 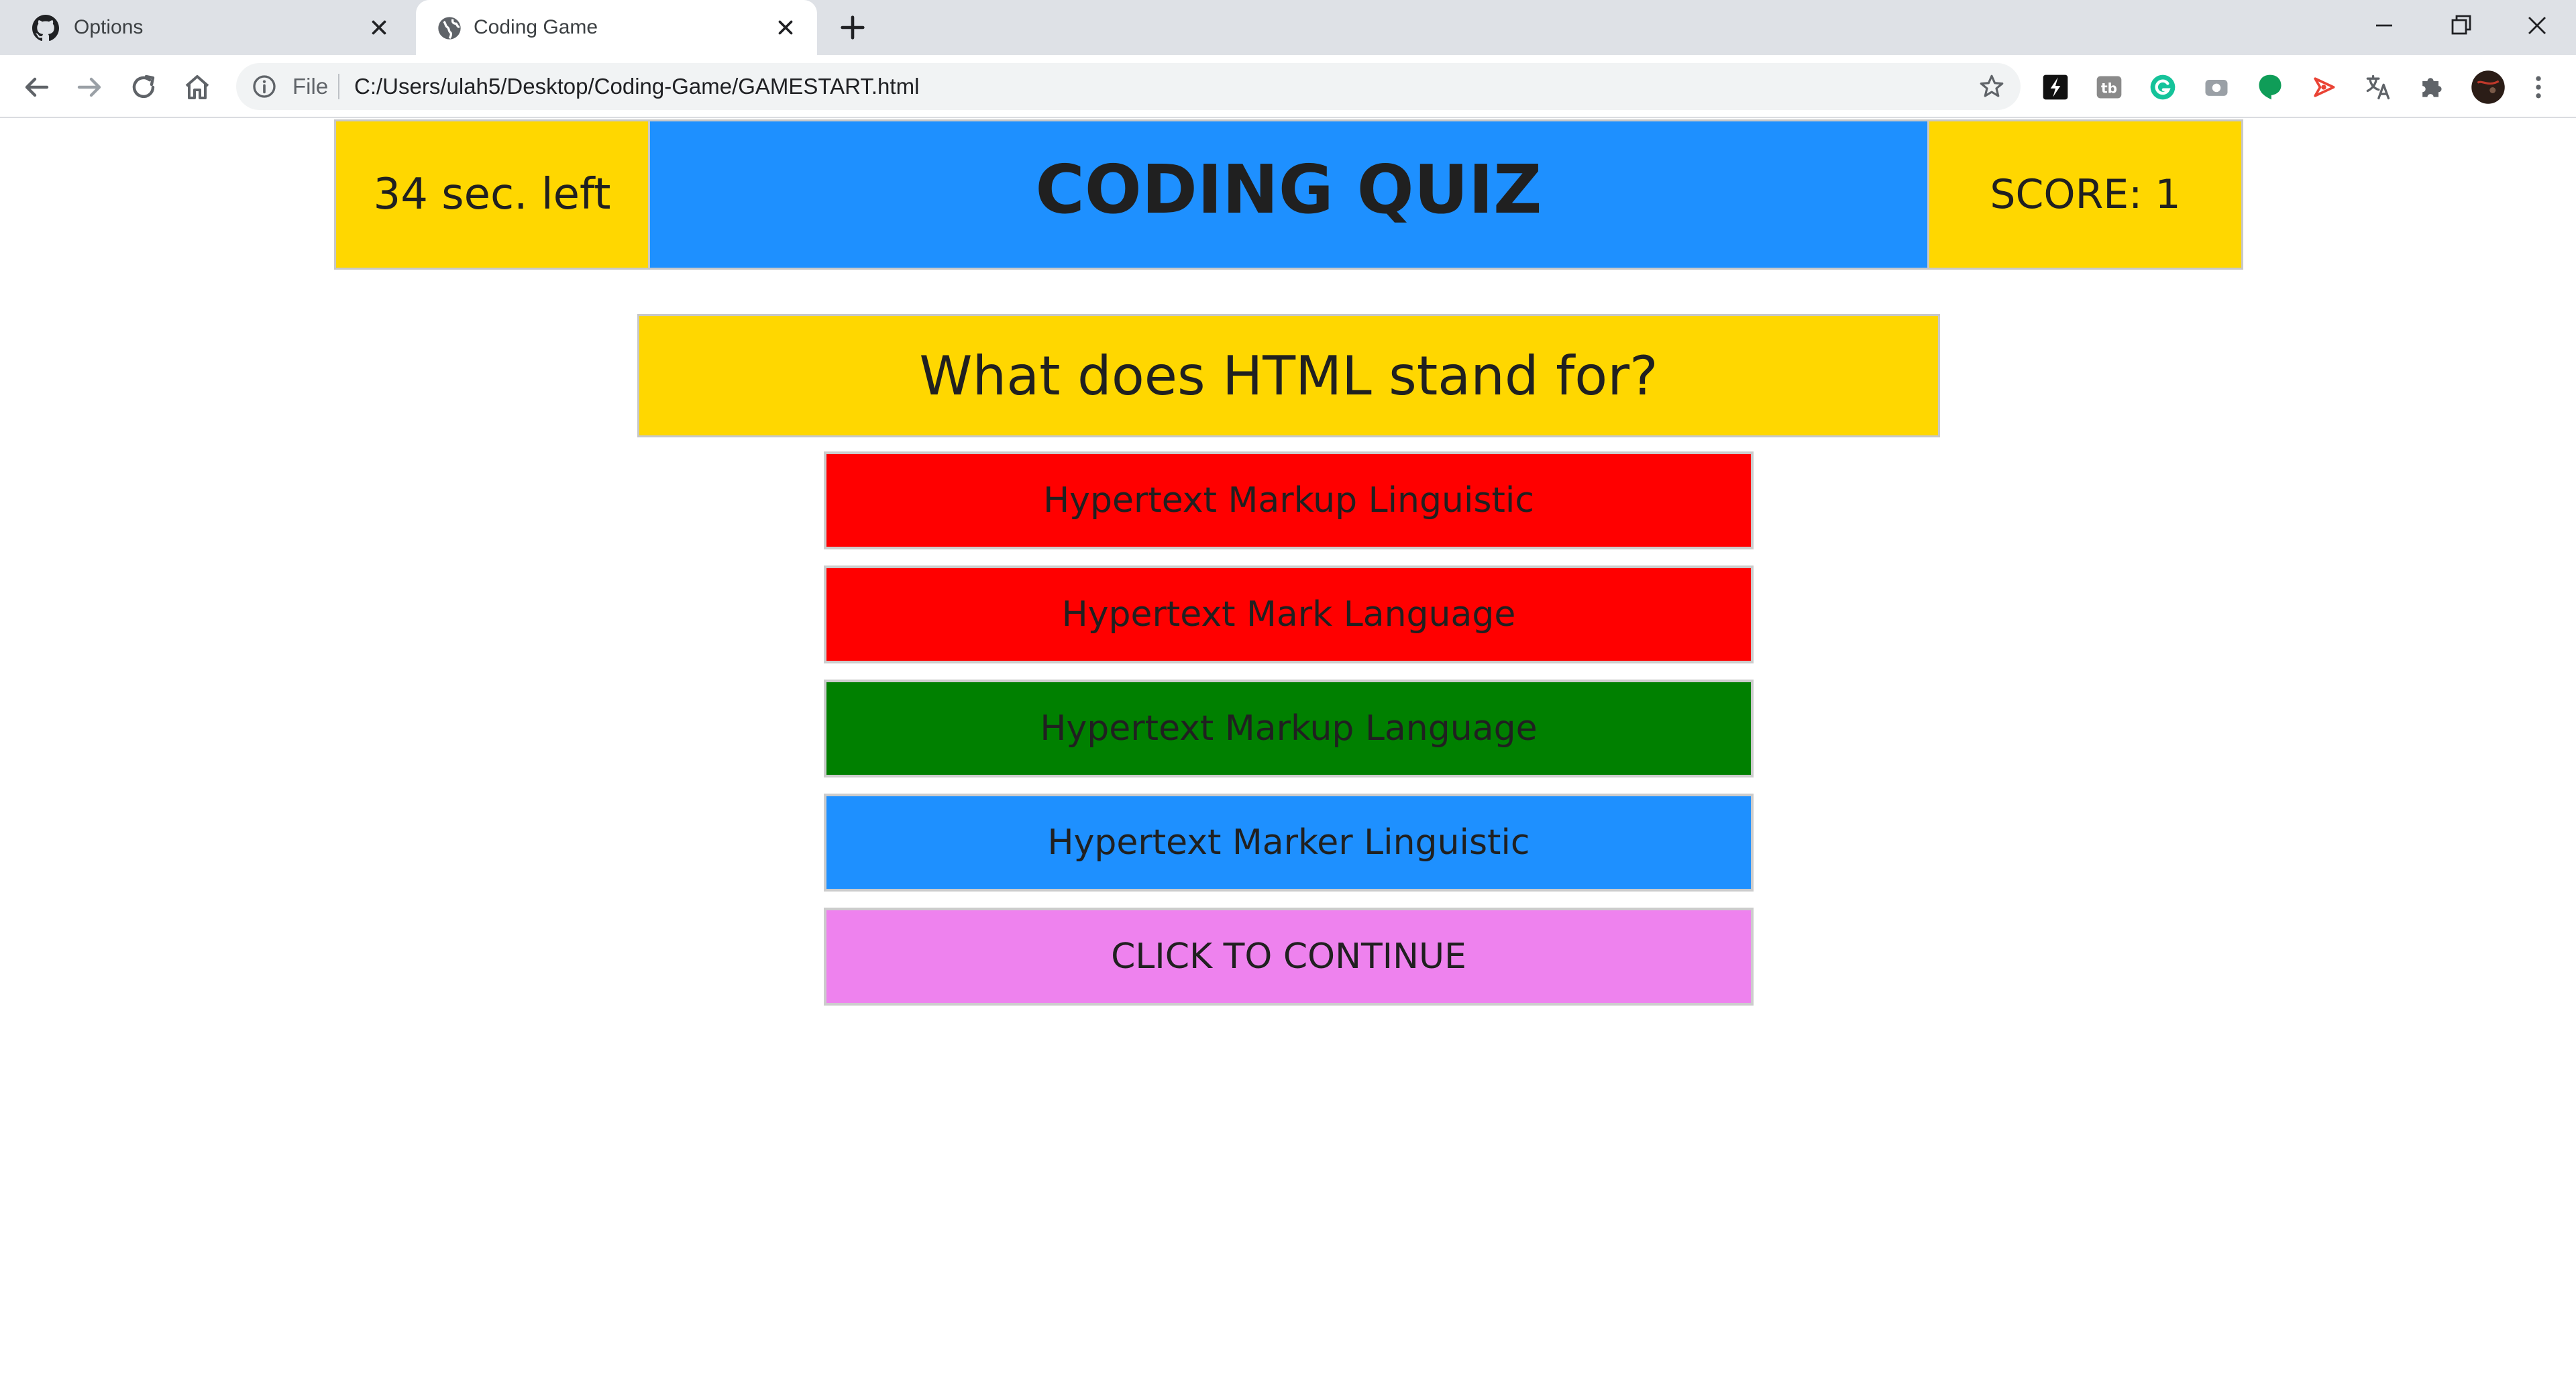 I want to click on puzzle-icon, so click(x=2431, y=87).